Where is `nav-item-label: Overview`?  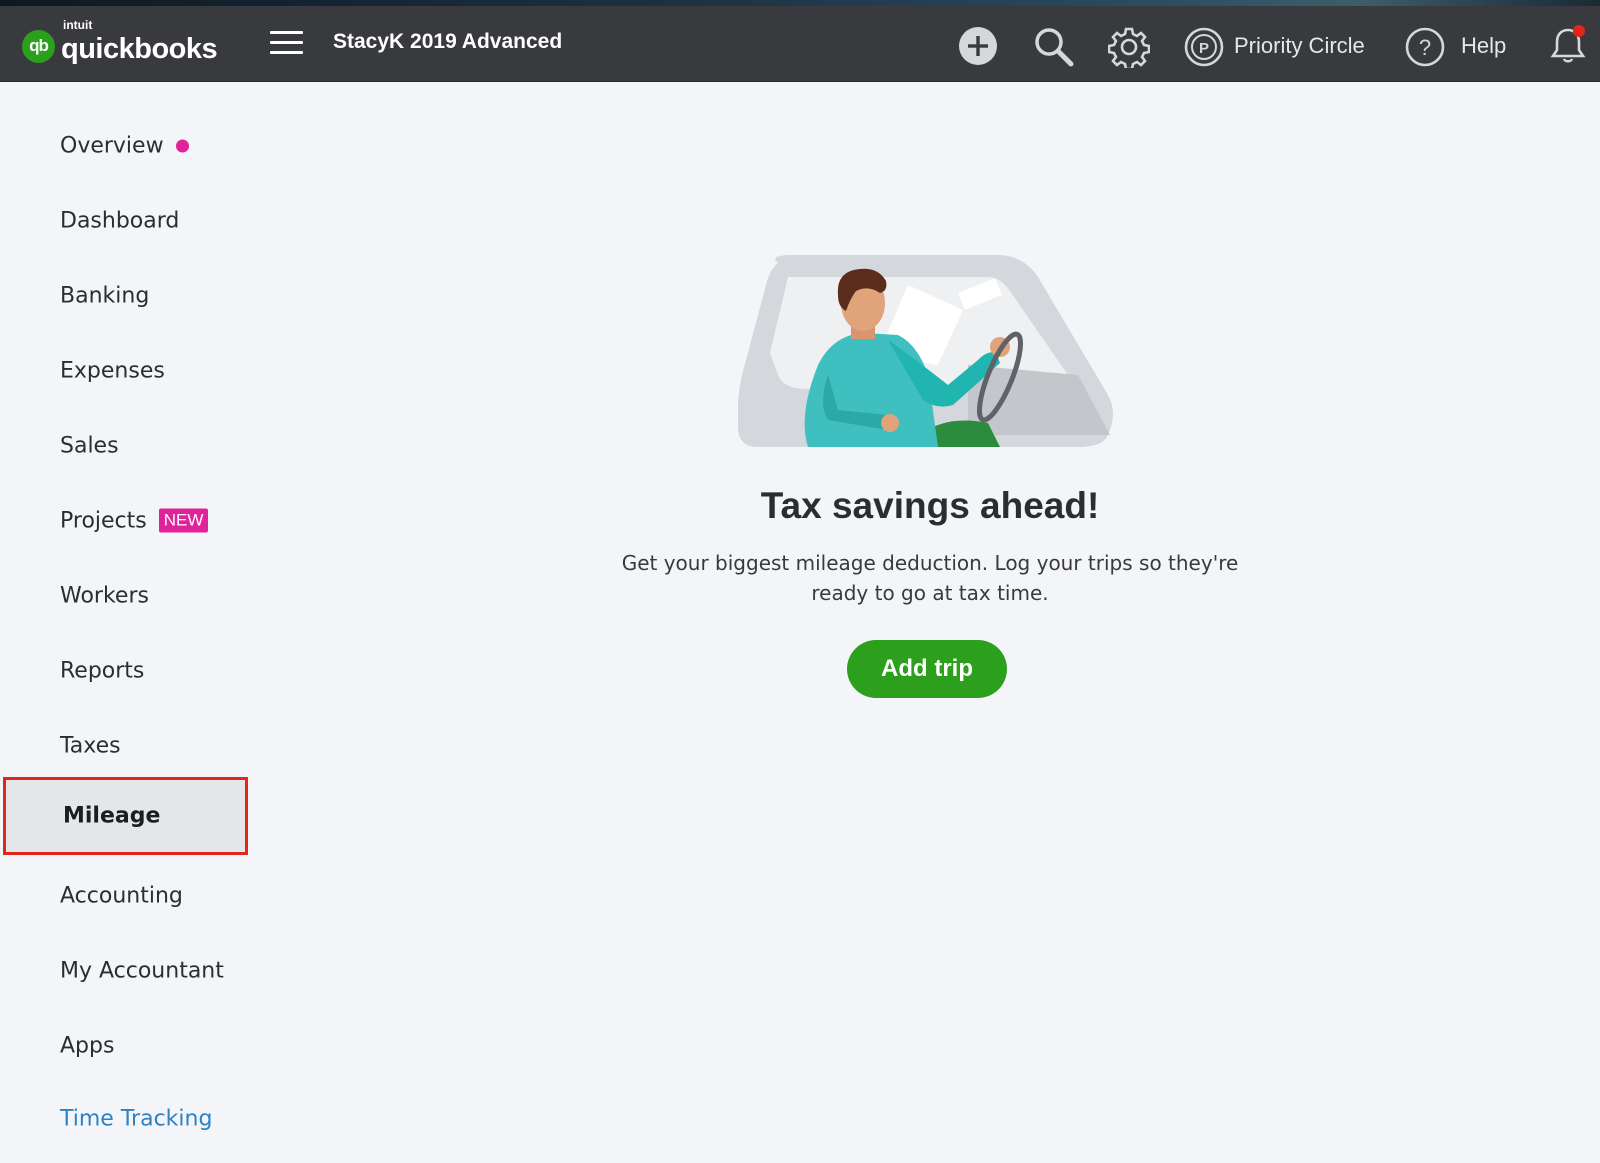
nav-item-label: Overview is located at coordinates (112, 146).